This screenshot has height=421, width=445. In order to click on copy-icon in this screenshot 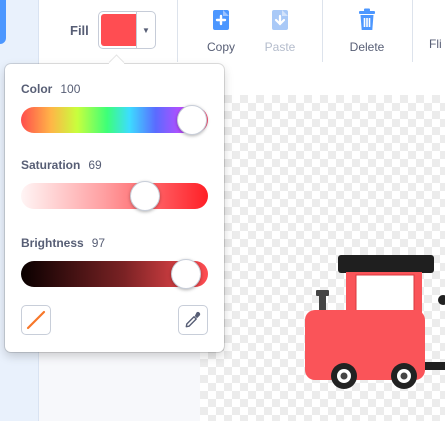, I will do `click(221, 20)`.